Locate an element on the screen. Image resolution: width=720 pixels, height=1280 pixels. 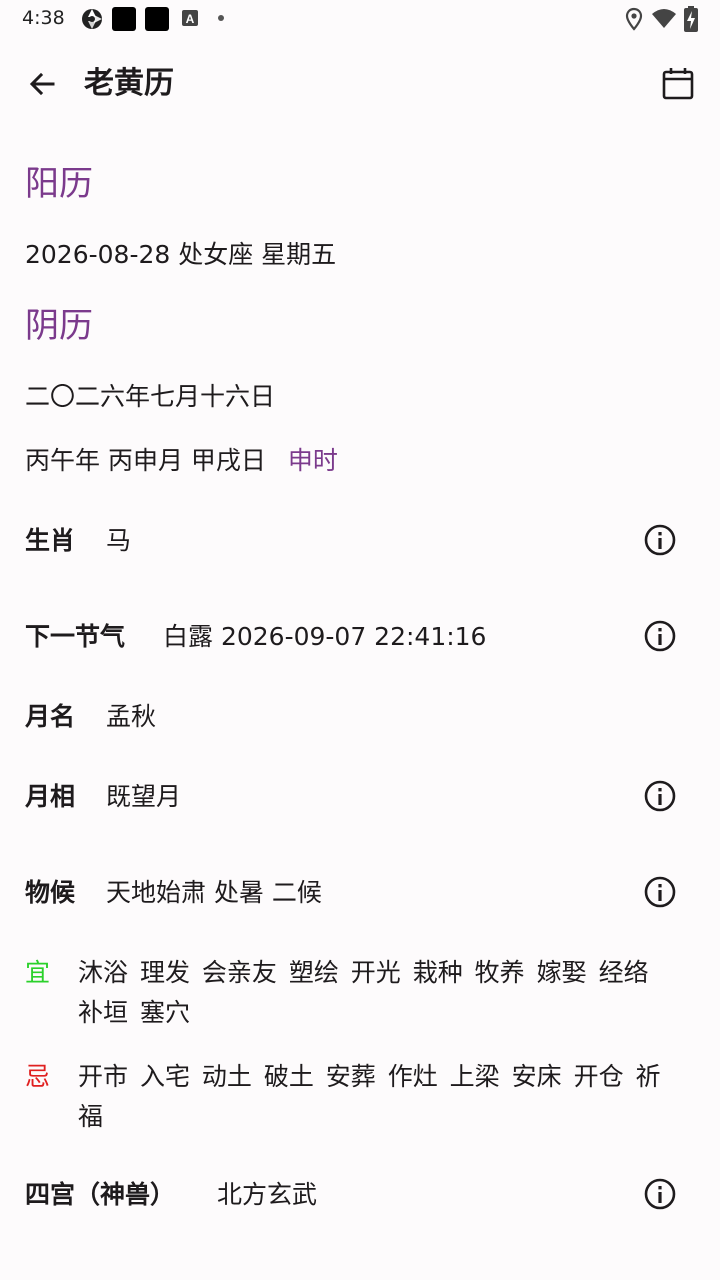
calendar-button is located at coordinates (678, 84).